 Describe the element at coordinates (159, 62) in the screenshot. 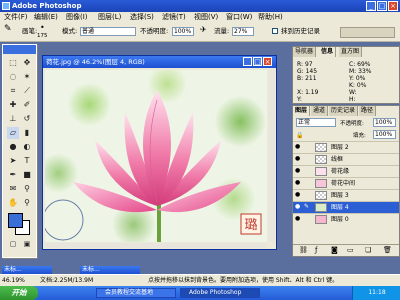

I see `document-title-bar: 荷花.jpg @ 46.2%(图层 4, RGB) _ □ ×` at that location.